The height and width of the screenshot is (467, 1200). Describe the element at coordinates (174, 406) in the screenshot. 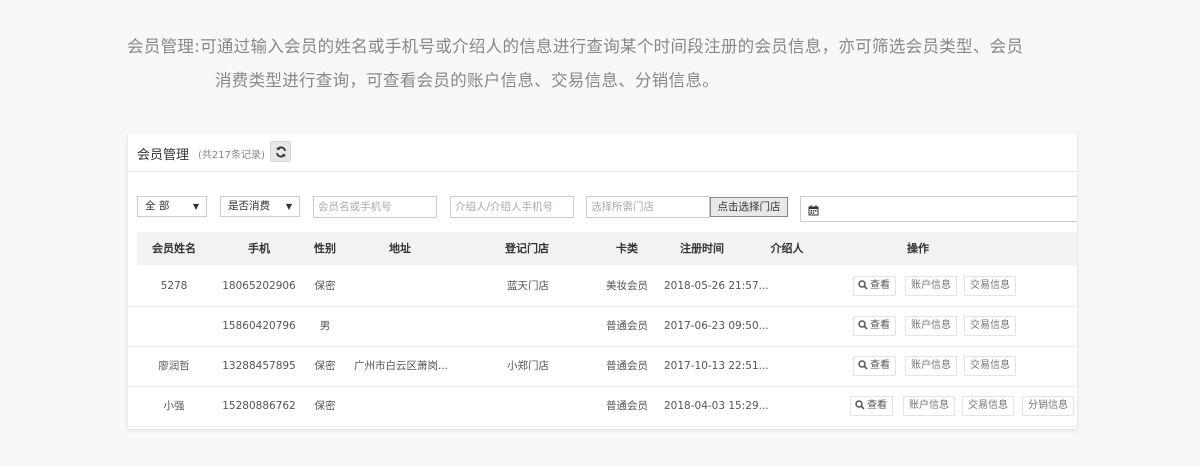

I see `member-name: 小强` at that location.